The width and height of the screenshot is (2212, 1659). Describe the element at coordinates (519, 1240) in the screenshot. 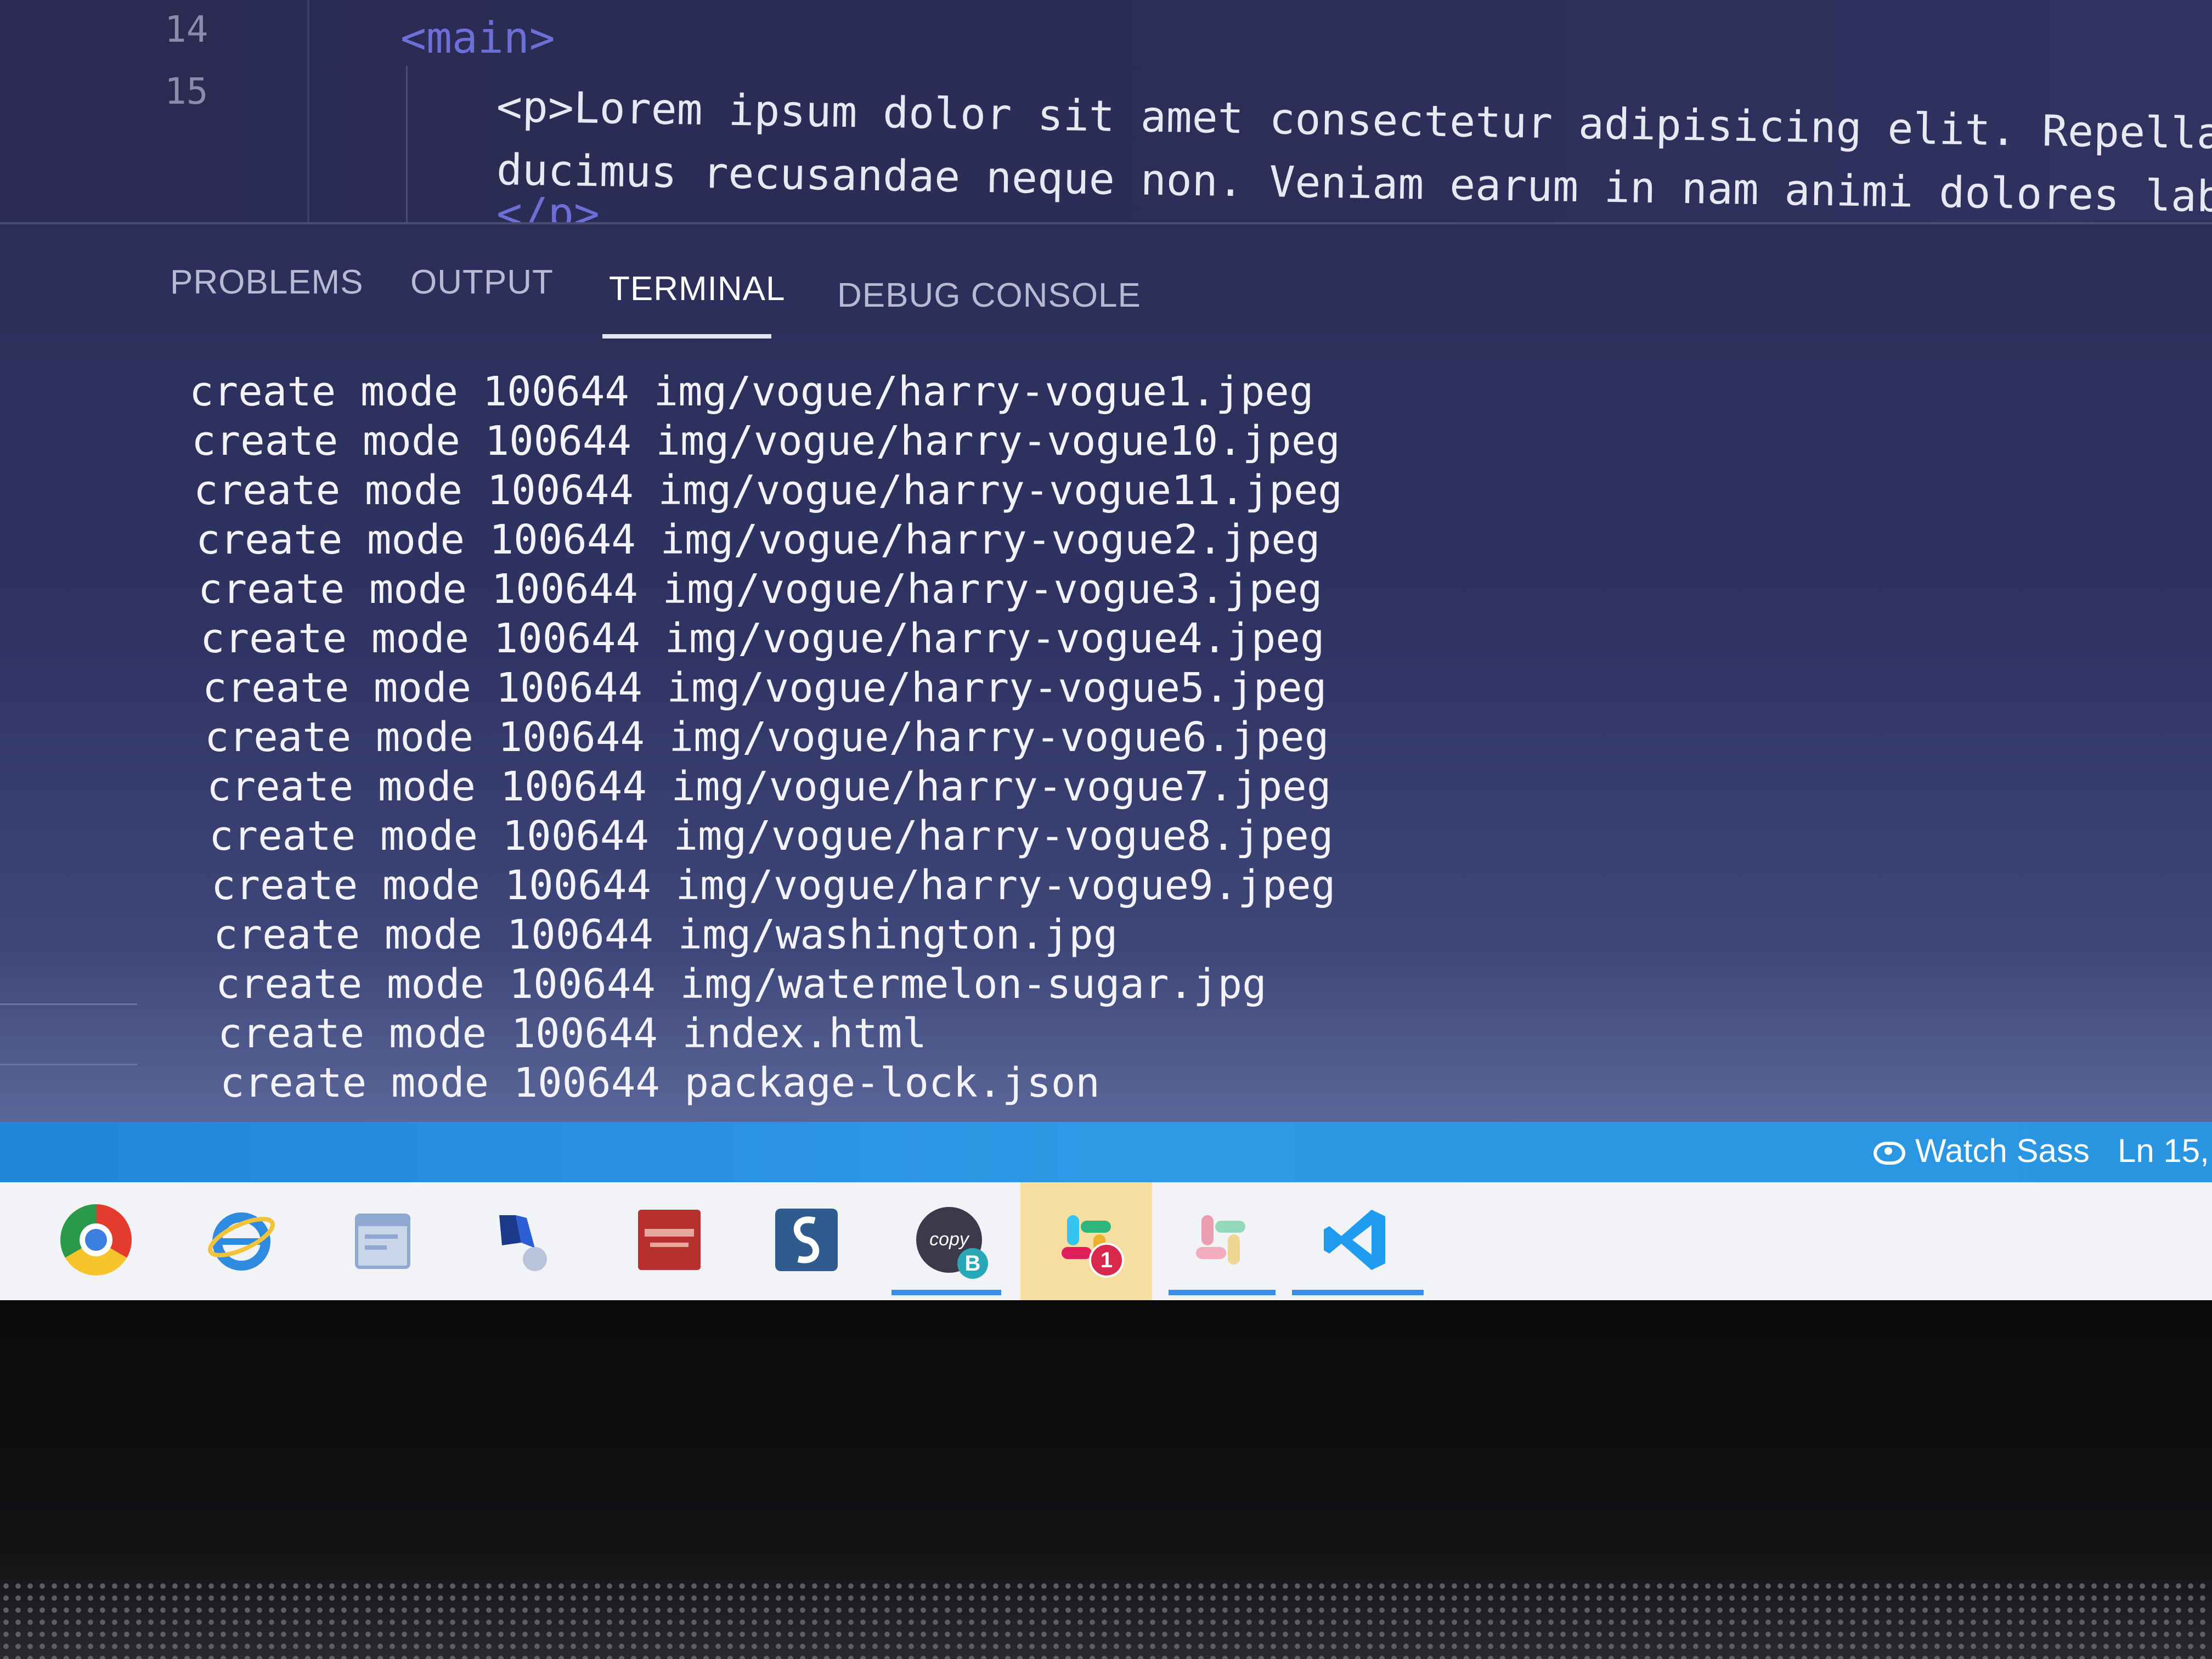

I see `azure-data-studio-icon` at that location.